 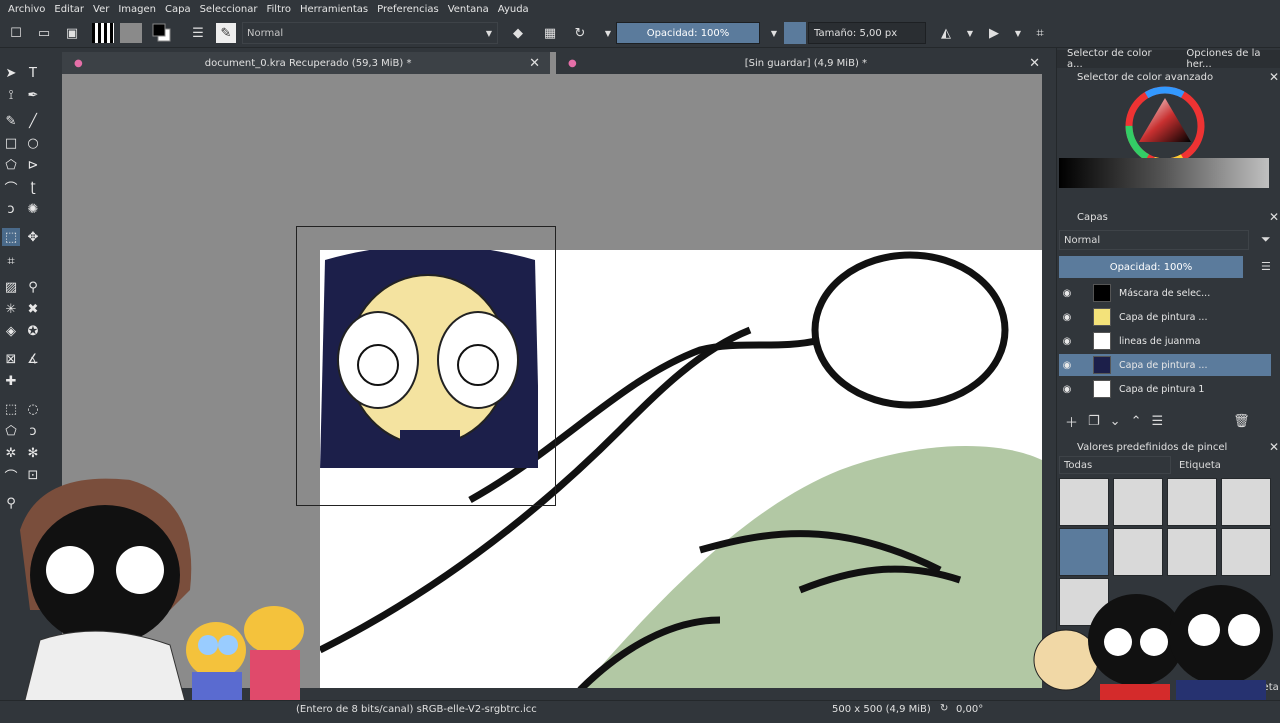 I want to click on pattern-icon, so click(x=131, y=33).